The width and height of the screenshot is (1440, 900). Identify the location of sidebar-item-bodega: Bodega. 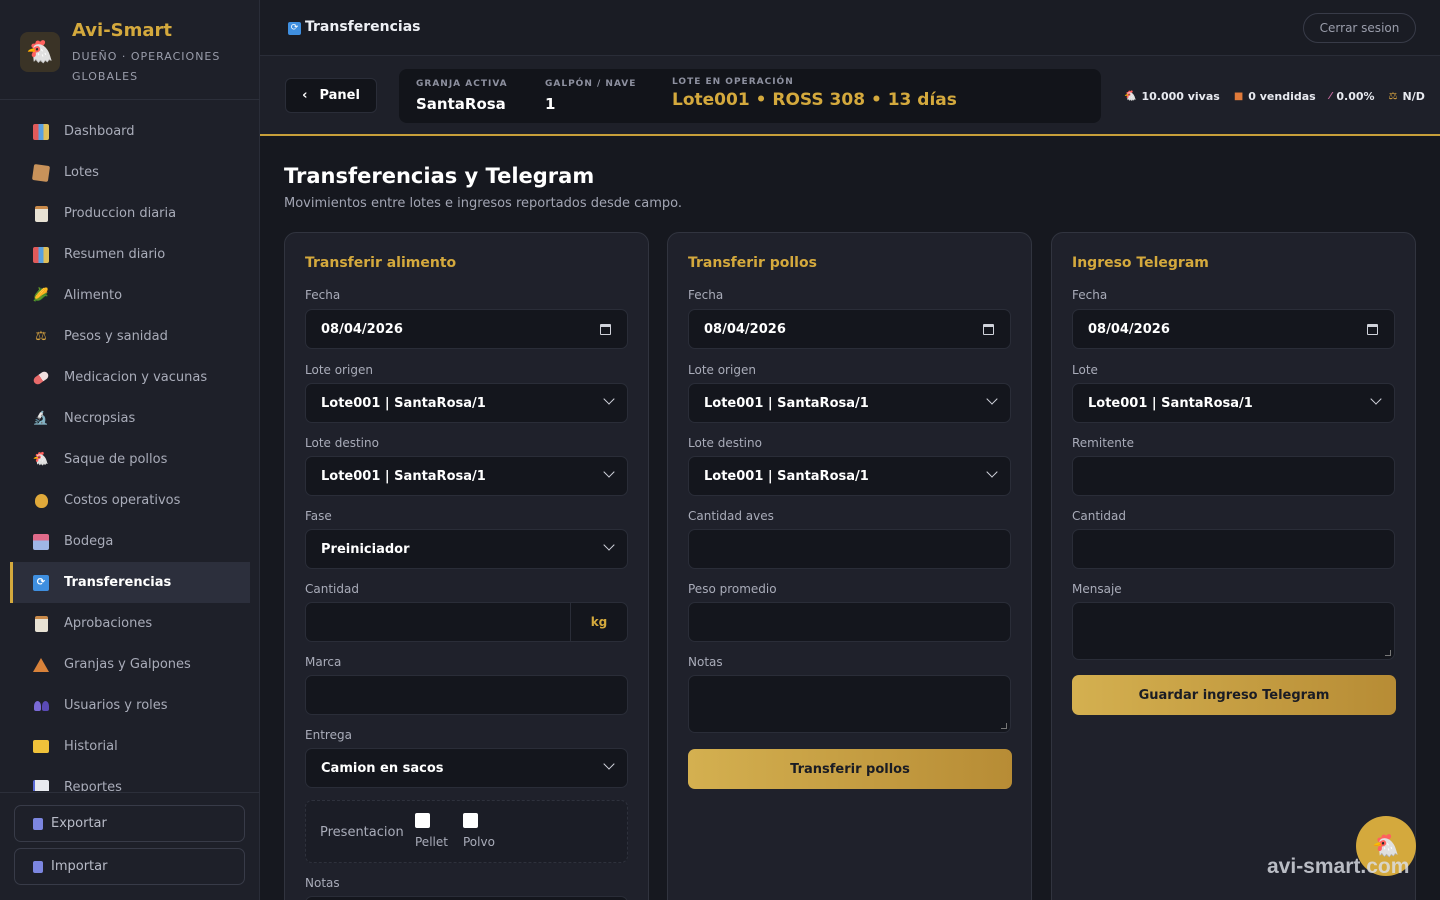
(130, 541).